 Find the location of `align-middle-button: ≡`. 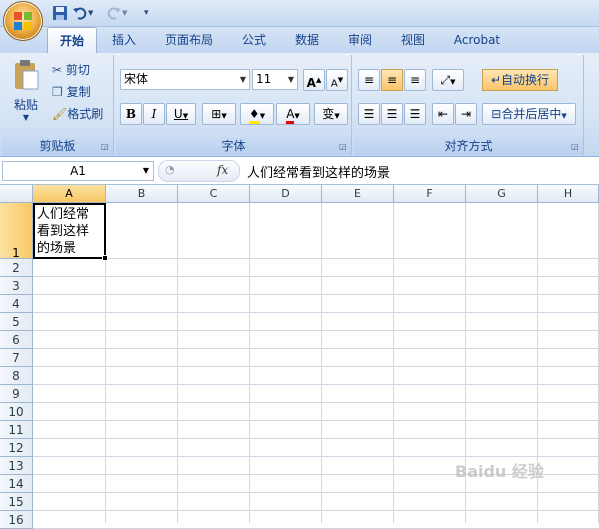

align-middle-button: ≡ is located at coordinates (392, 80).